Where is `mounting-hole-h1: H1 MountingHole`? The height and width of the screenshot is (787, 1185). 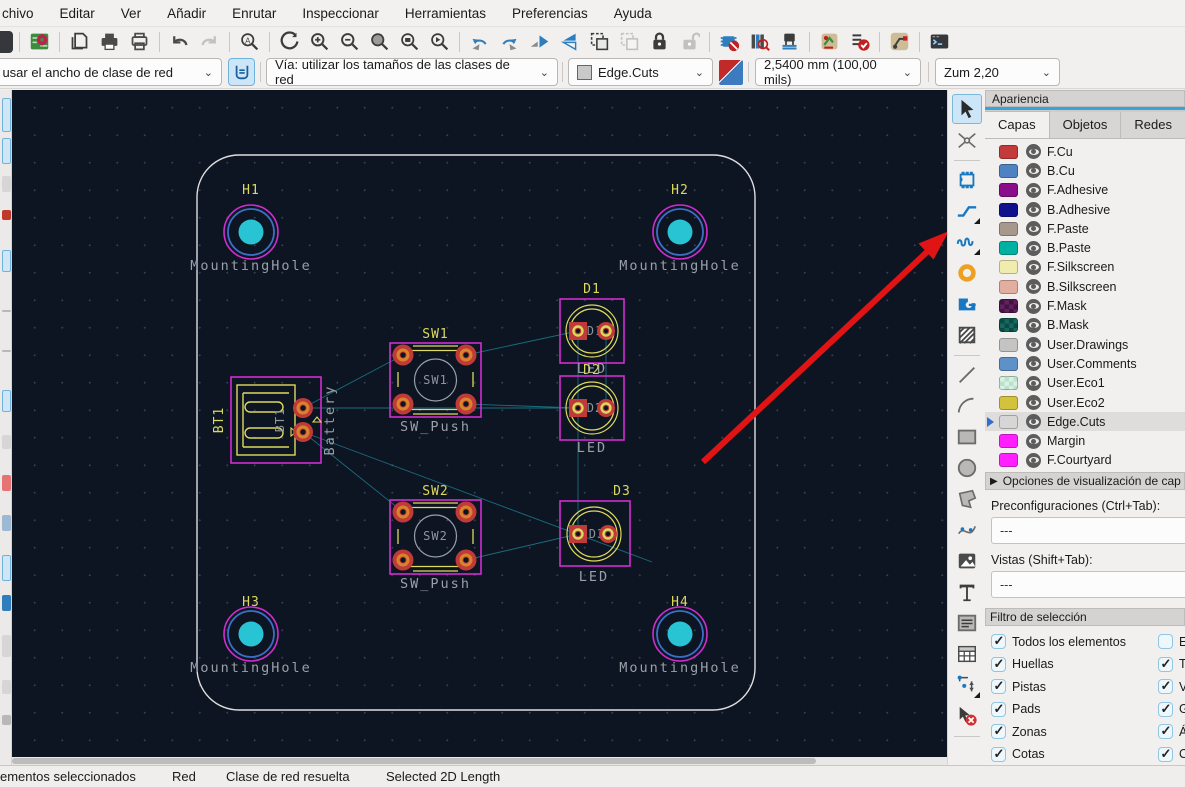
mounting-hole-h1: H1 MountingHole is located at coordinates (251, 228).